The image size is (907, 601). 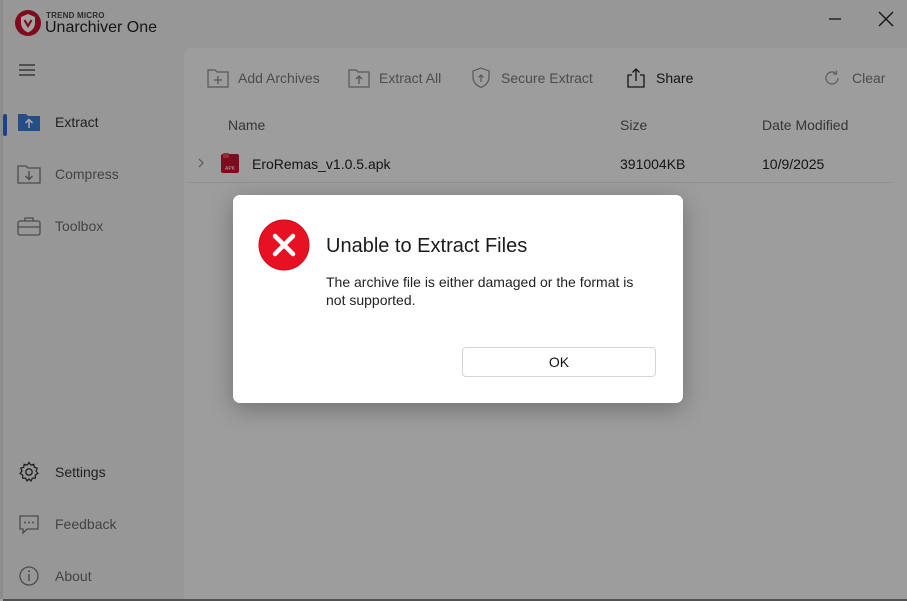 What do you see at coordinates (427, 246) in the screenshot?
I see `dialog-title: Unable to Extract Files` at bounding box center [427, 246].